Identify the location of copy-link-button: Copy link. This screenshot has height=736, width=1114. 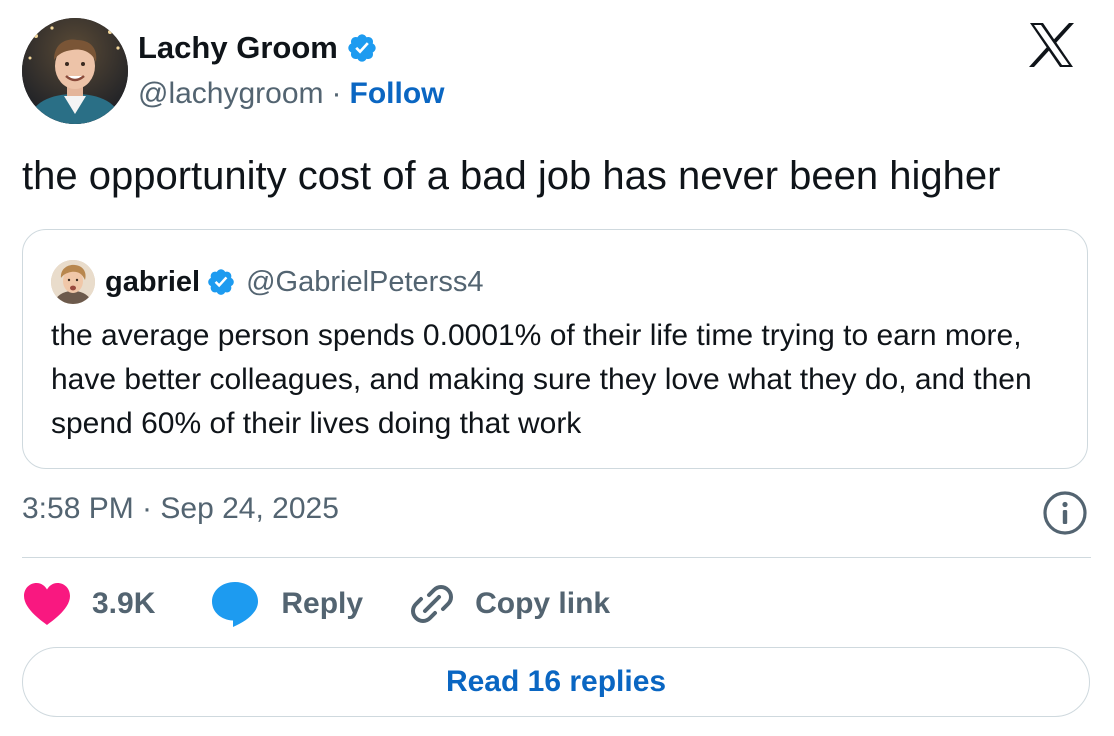
(509, 604).